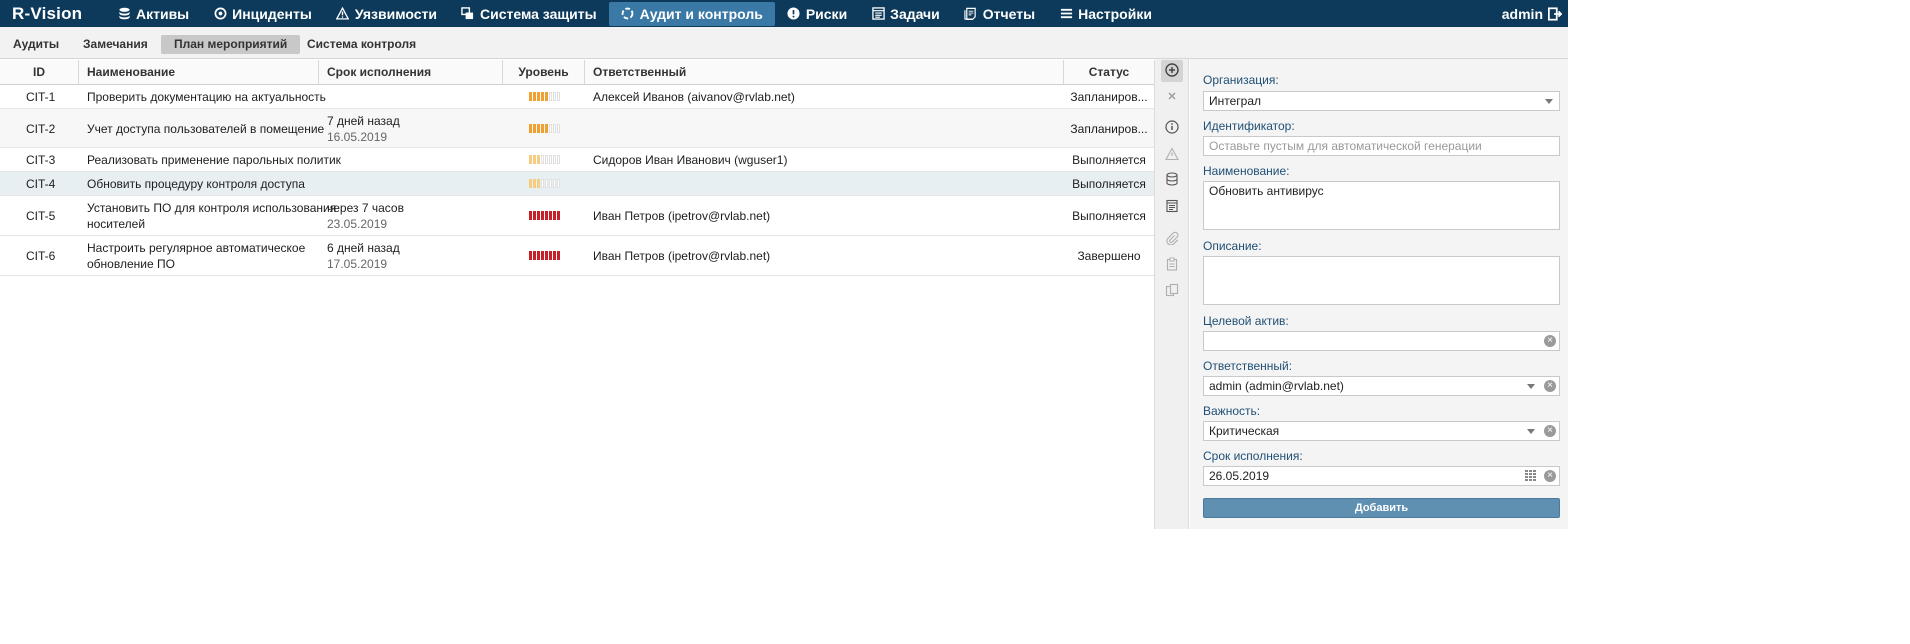 Image resolution: width=1910 pixels, height=644 pixels. Describe the element at coordinates (206, 97) in the screenshot. I see `row-name: Проверить документацию на актуальность` at that location.